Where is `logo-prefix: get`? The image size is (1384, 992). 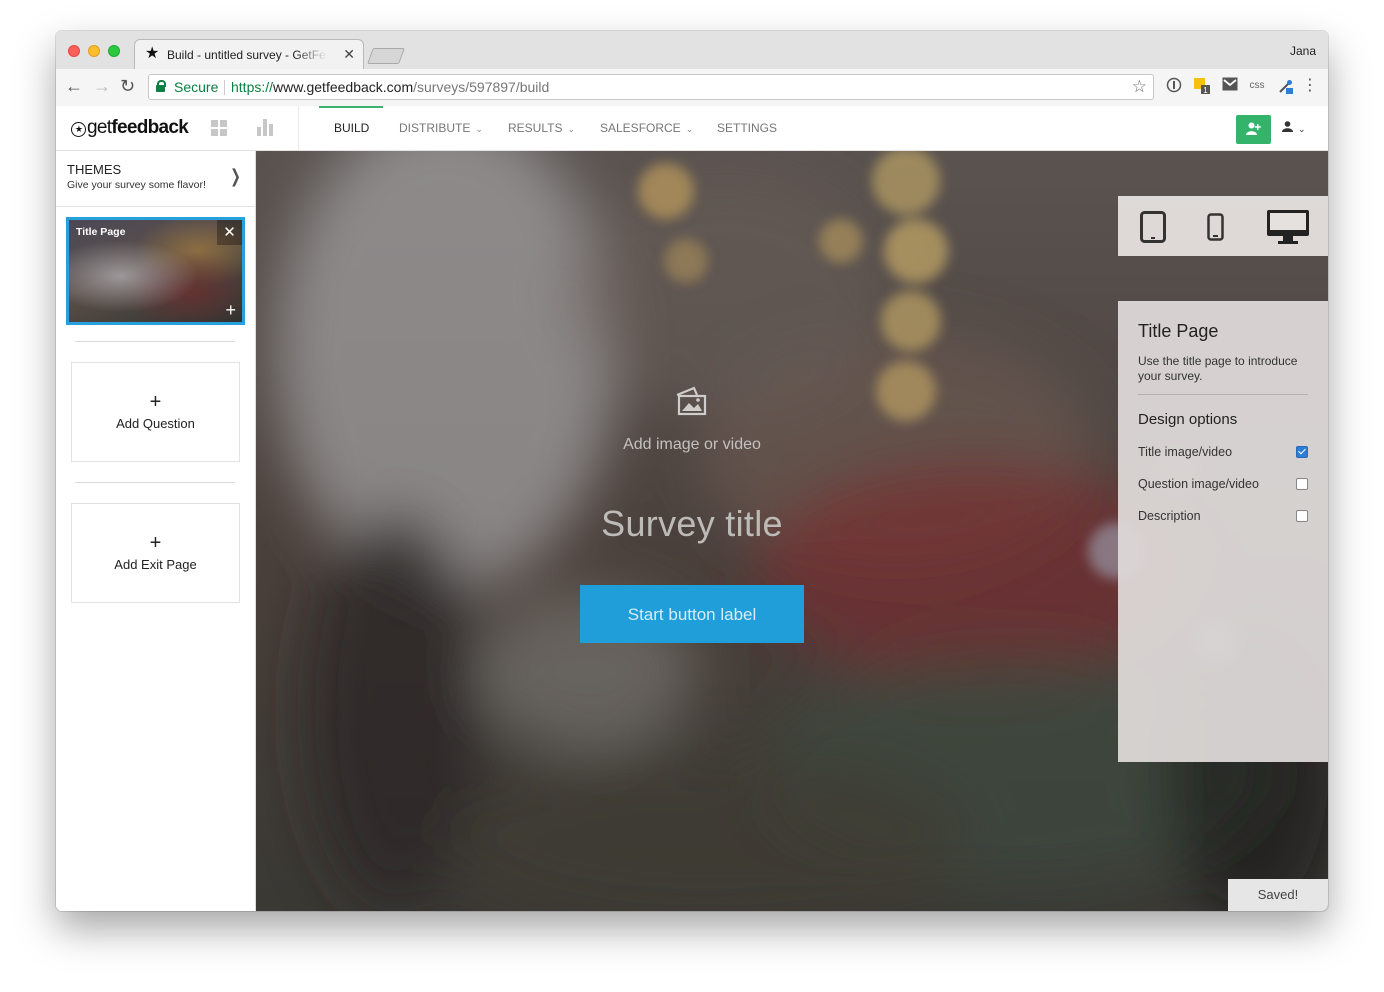 logo-prefix: get is located at coordinates (99, 127).